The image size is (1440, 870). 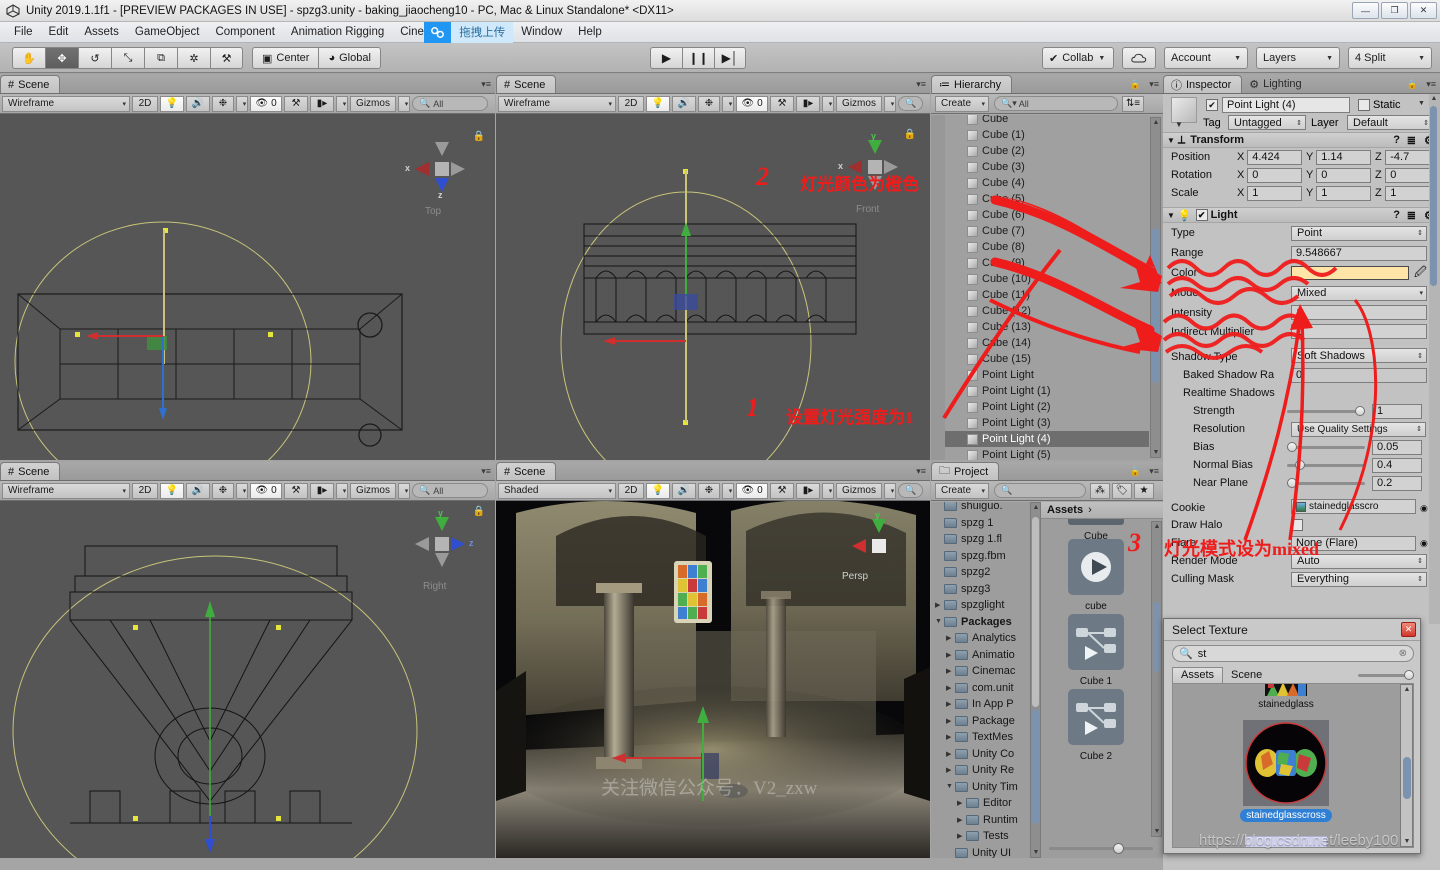 I want to click on hierarchy-scrollbar: ▲ ▼, so click(x=1155, y=287).